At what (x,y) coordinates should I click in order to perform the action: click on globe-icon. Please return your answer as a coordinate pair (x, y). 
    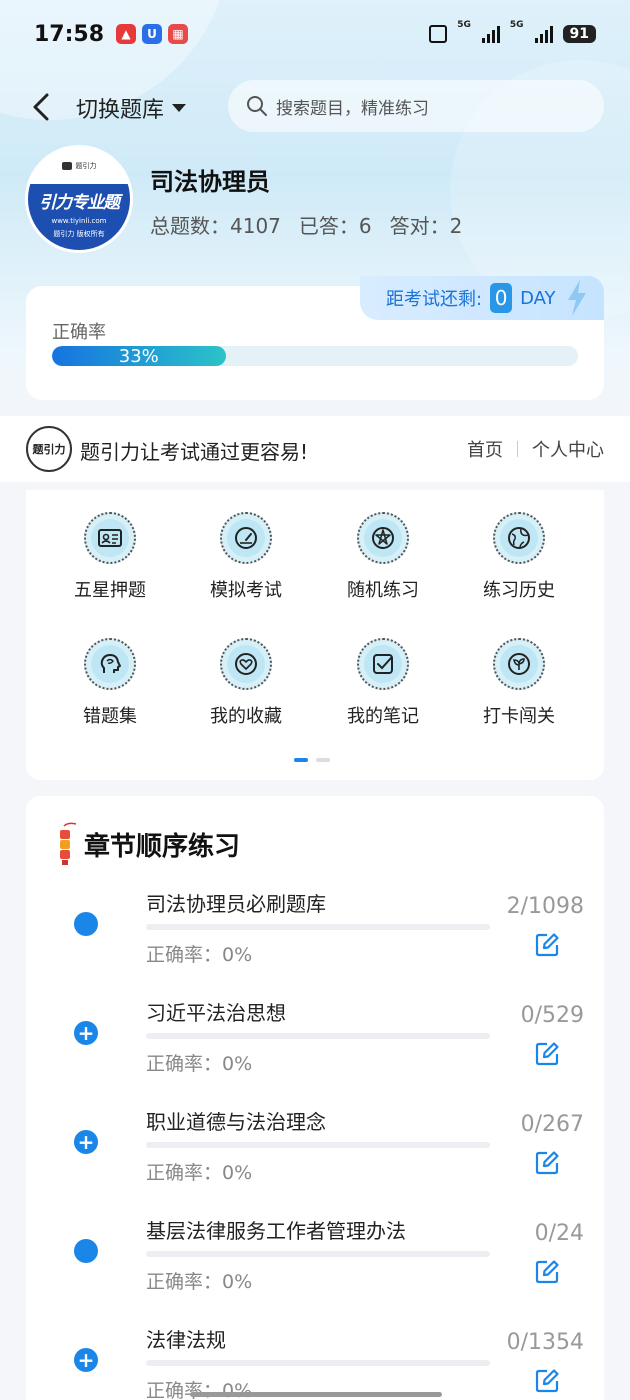
    Looking at the image, I should click on (519, 538).